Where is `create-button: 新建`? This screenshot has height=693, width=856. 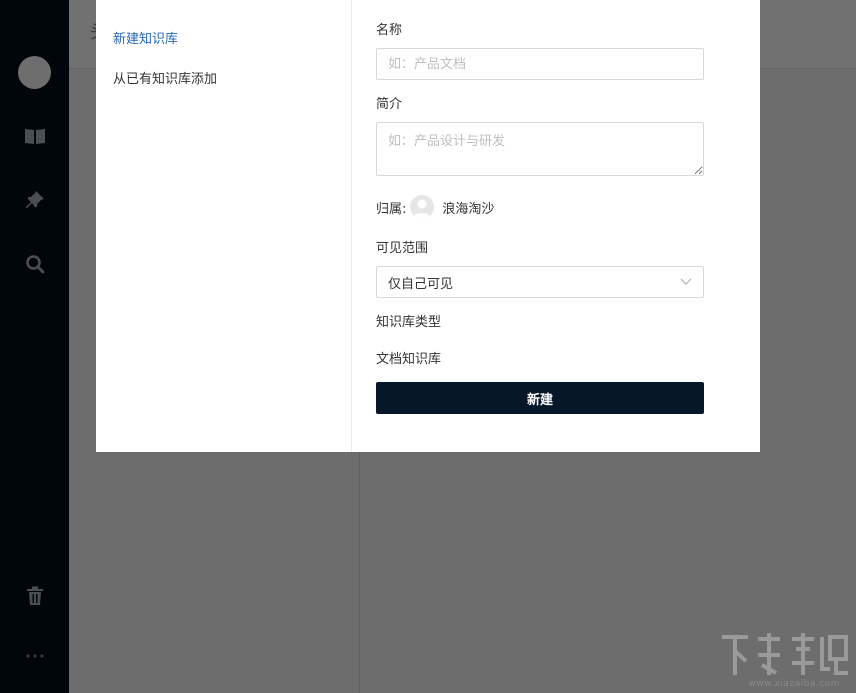
create-button: 新建 is located at coordinates (540, 398).